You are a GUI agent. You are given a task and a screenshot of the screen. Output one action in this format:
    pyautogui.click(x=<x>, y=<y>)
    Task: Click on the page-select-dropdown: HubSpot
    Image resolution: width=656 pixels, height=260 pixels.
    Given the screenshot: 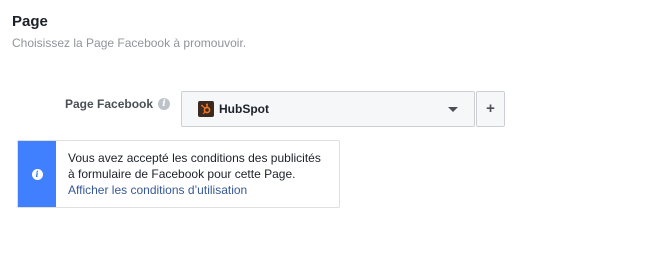 What is the action you would take?
    pyautogui.click(x=328, y=109)
    